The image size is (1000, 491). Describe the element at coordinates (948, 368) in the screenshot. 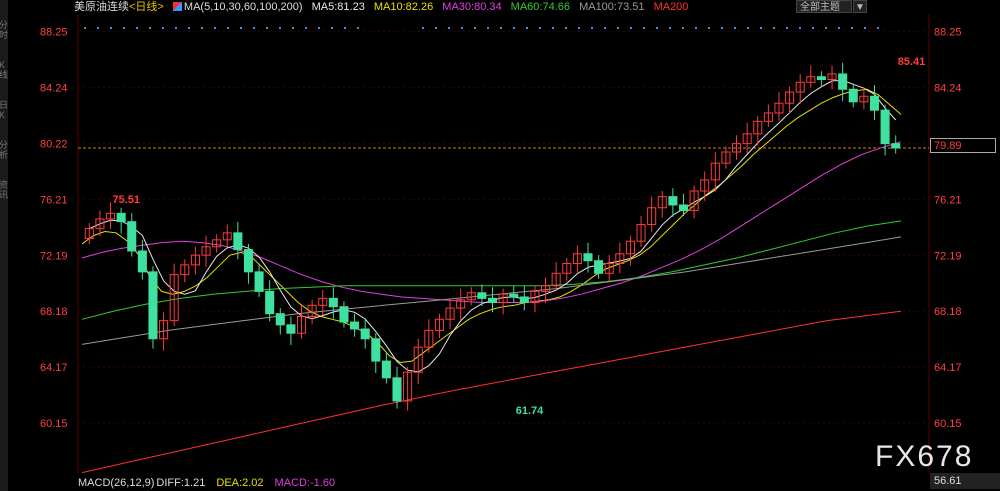

I see `y-tick-right: 64.17` at that location.